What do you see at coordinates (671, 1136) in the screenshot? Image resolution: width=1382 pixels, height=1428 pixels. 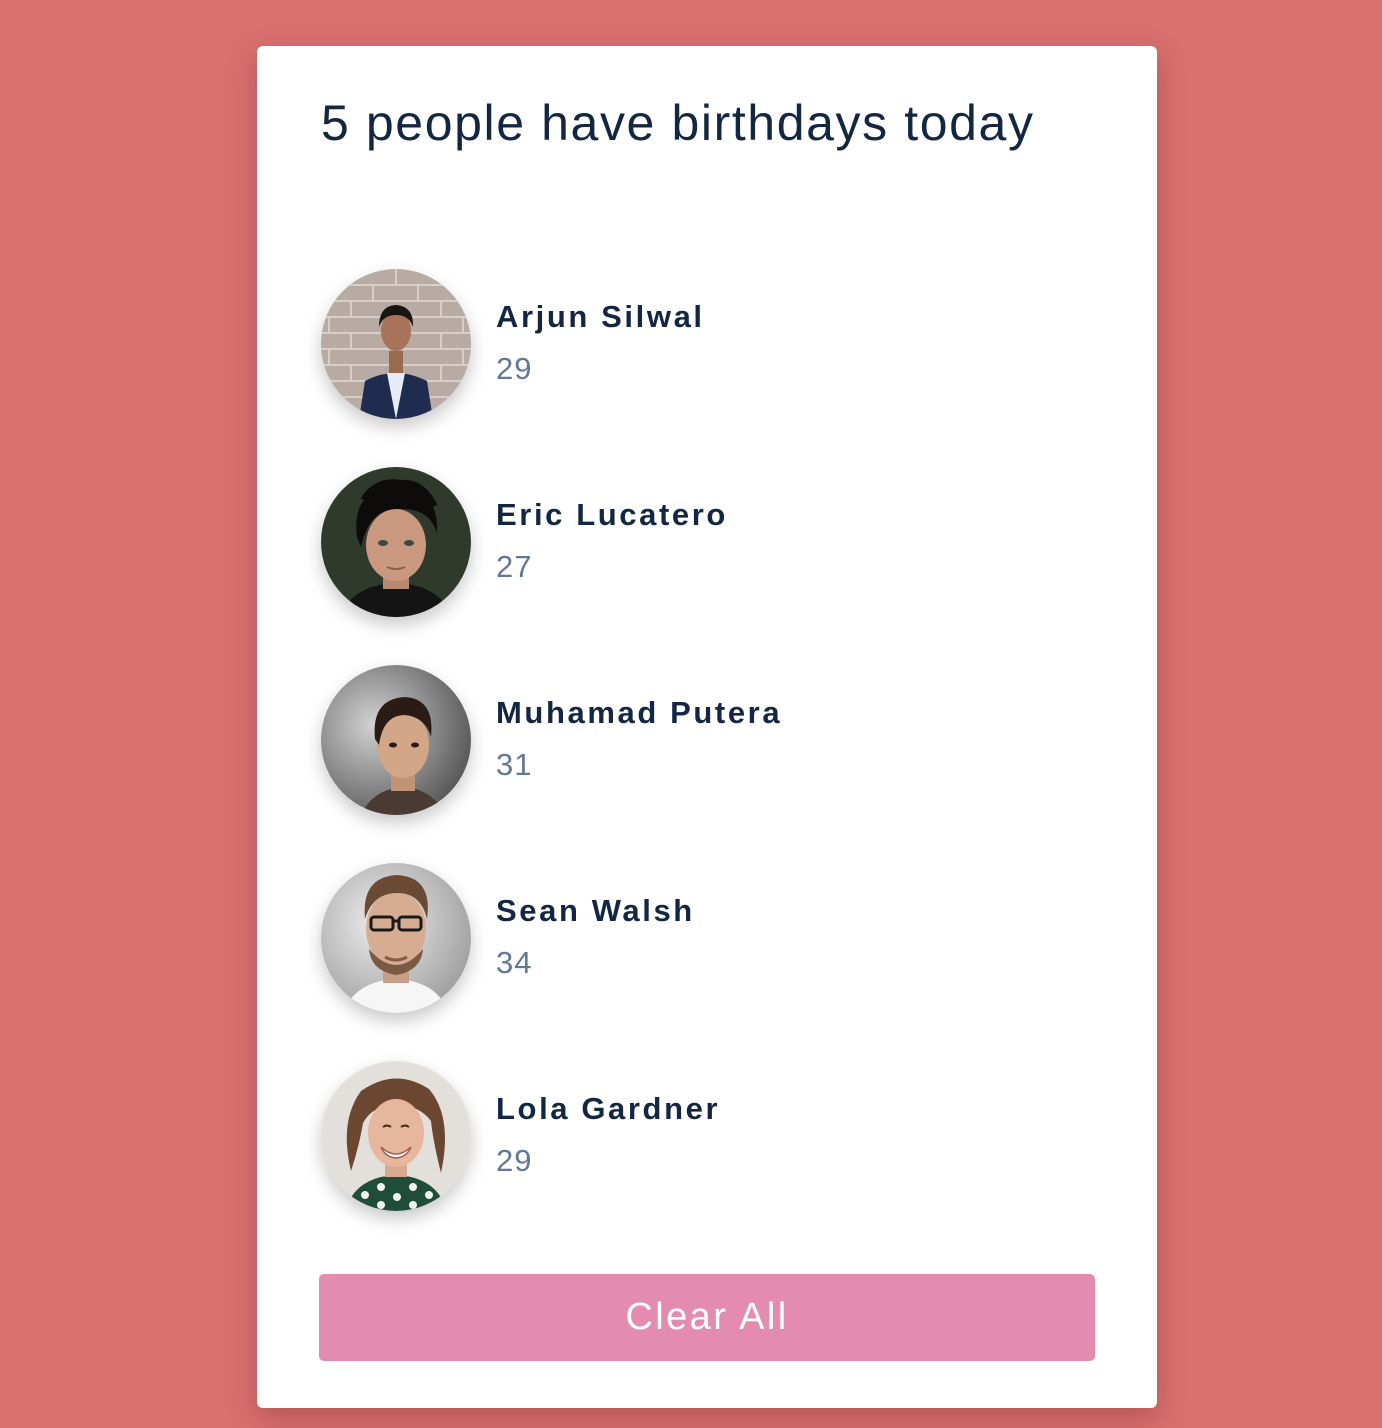 I see `list-item: Lola Gardner 29` at bounding box center [671, 1136].